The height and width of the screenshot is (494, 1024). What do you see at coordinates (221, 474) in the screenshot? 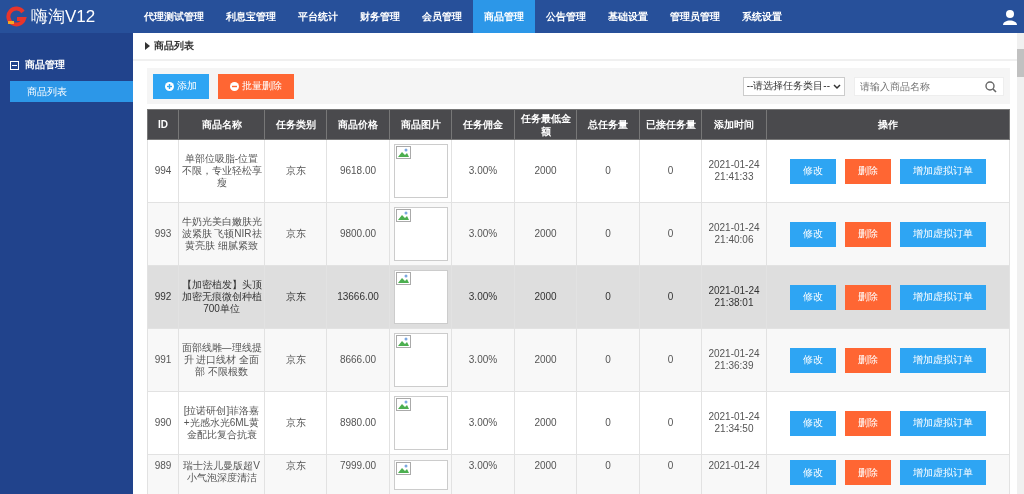
I see `product-name-cell: 瑞士法儿曼版超V小气泡深度清洁` at bounding box center [221, 474].